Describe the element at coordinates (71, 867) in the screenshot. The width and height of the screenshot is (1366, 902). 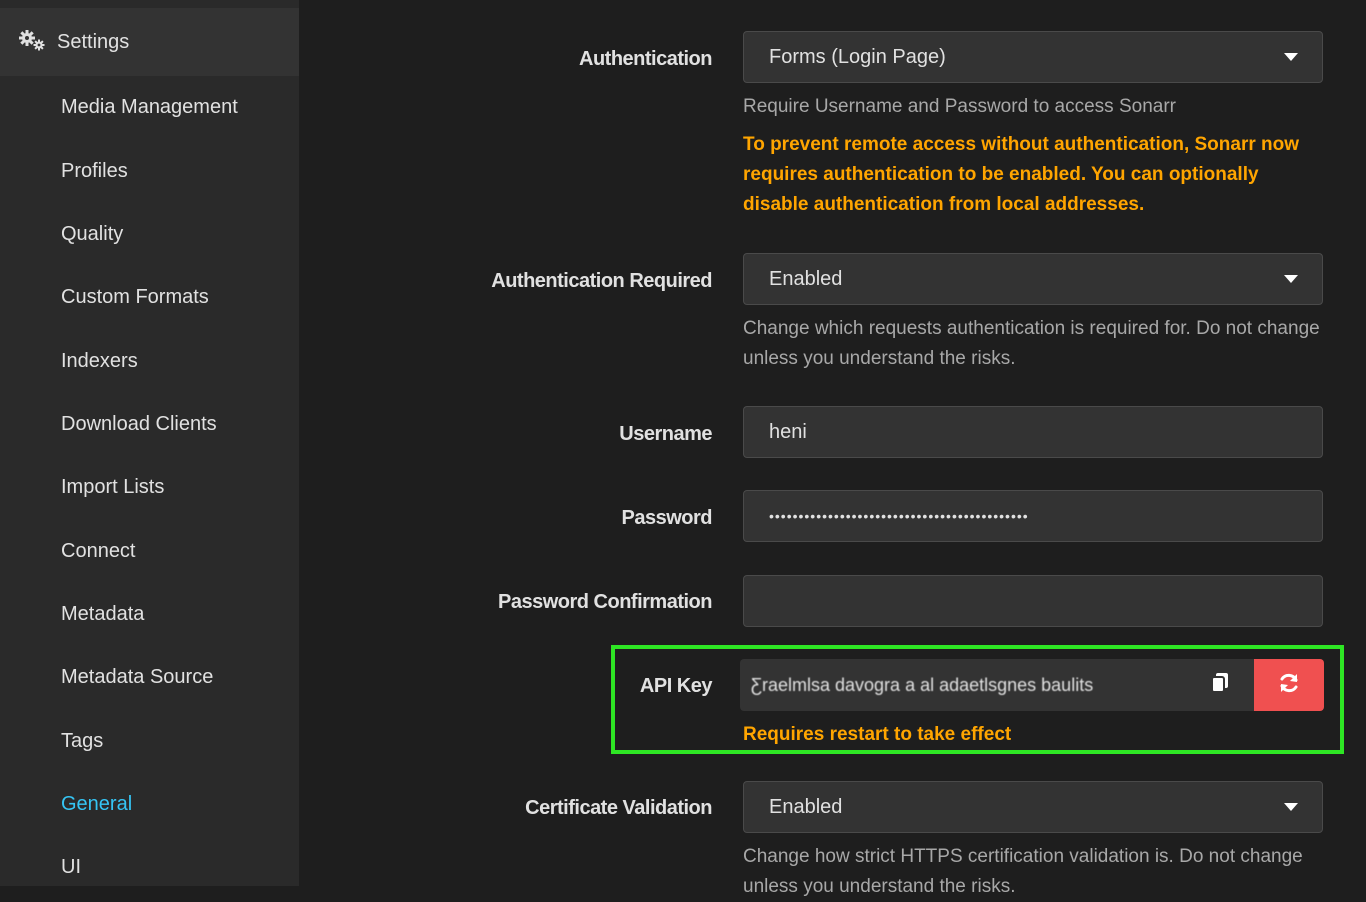
I see `sidebar-item-ui: UI` at that location.